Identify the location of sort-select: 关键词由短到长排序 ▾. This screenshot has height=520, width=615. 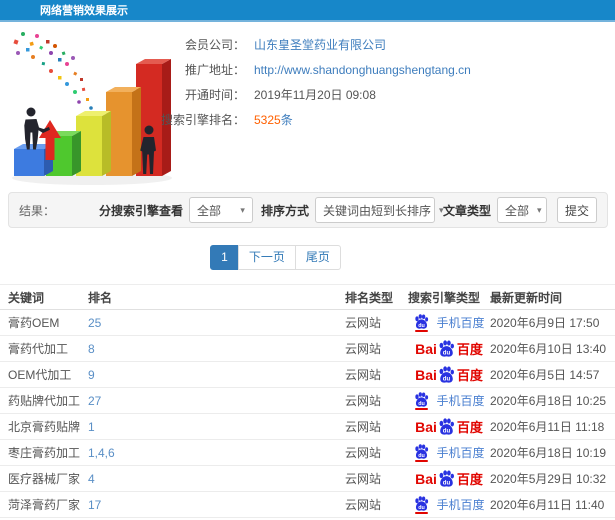
(379, 210).